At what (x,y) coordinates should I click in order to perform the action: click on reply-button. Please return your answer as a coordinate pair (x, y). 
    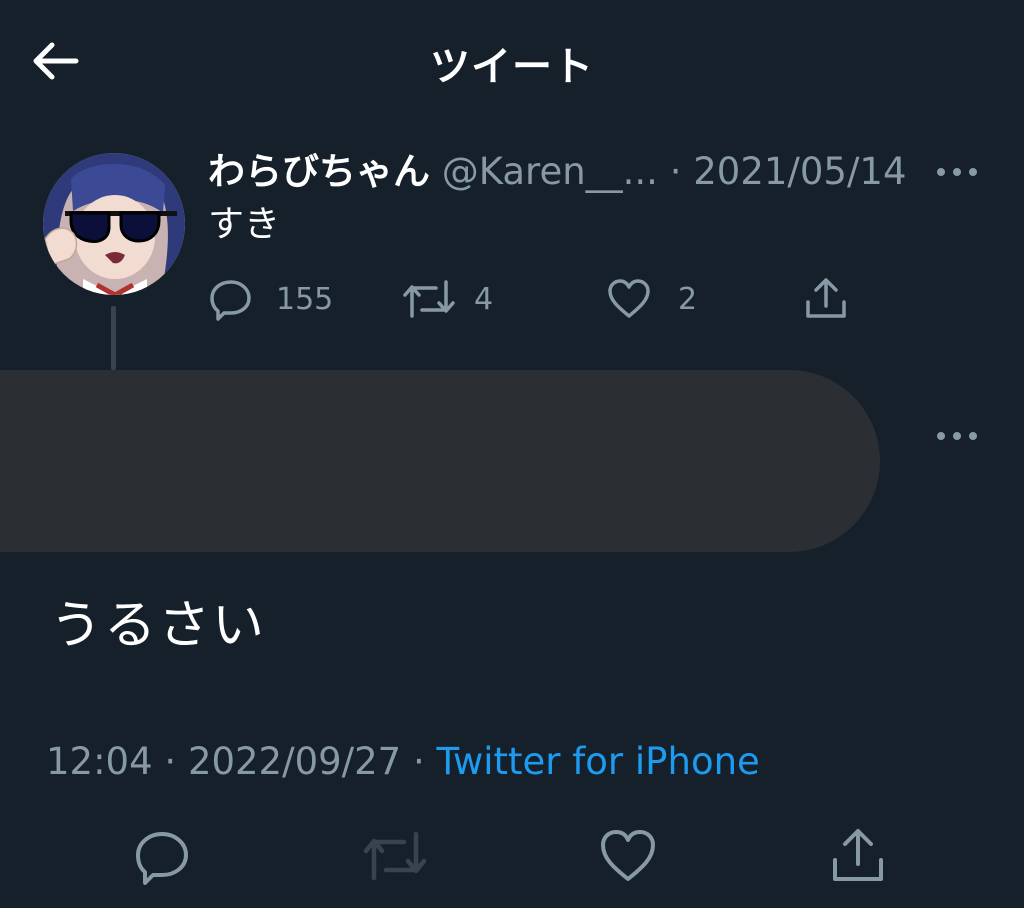
    Looking at the image, I should click on (162, 856).